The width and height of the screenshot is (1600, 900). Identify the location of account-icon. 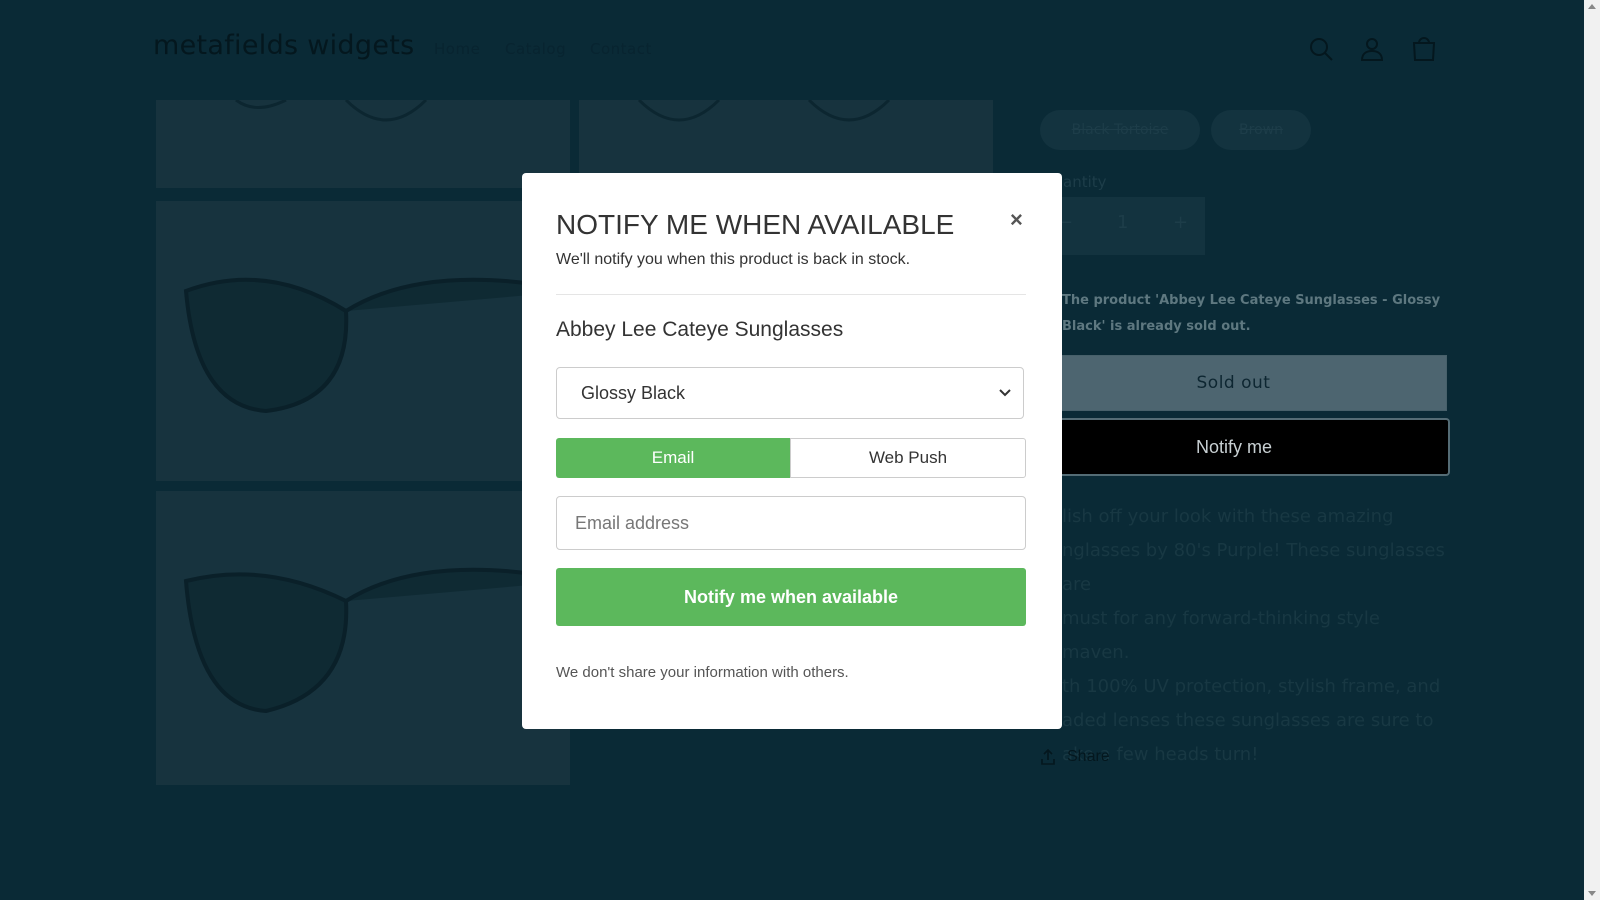
(1372, 49).